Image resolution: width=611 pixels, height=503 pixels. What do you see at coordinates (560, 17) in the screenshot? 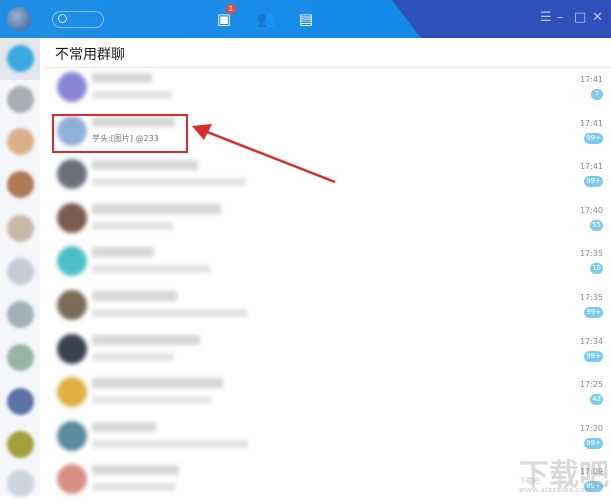
I see `minimize-icon: –` at bounding box center [560, 17].